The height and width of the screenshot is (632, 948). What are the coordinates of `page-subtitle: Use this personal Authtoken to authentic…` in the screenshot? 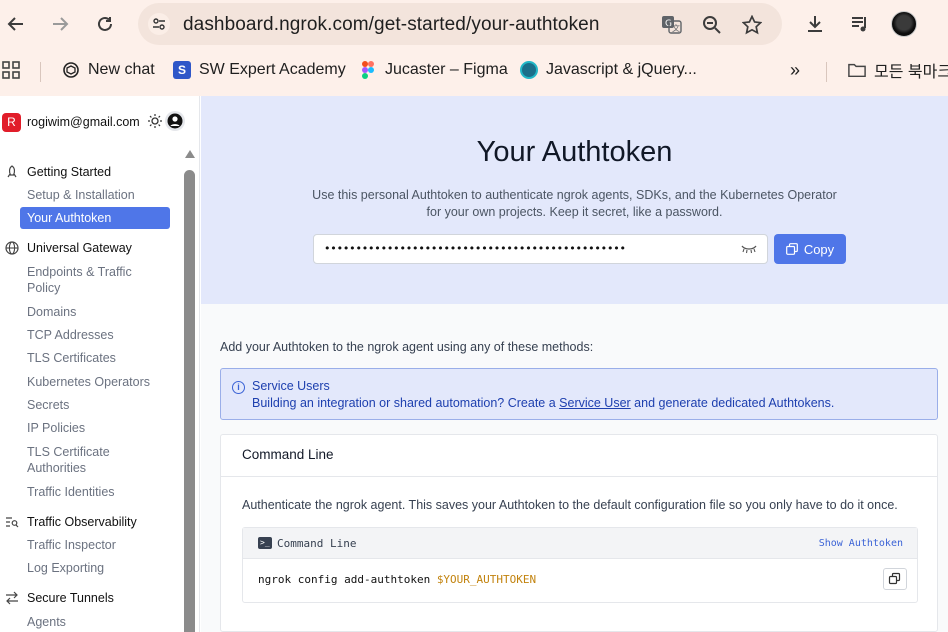 It's located at (574, 204).